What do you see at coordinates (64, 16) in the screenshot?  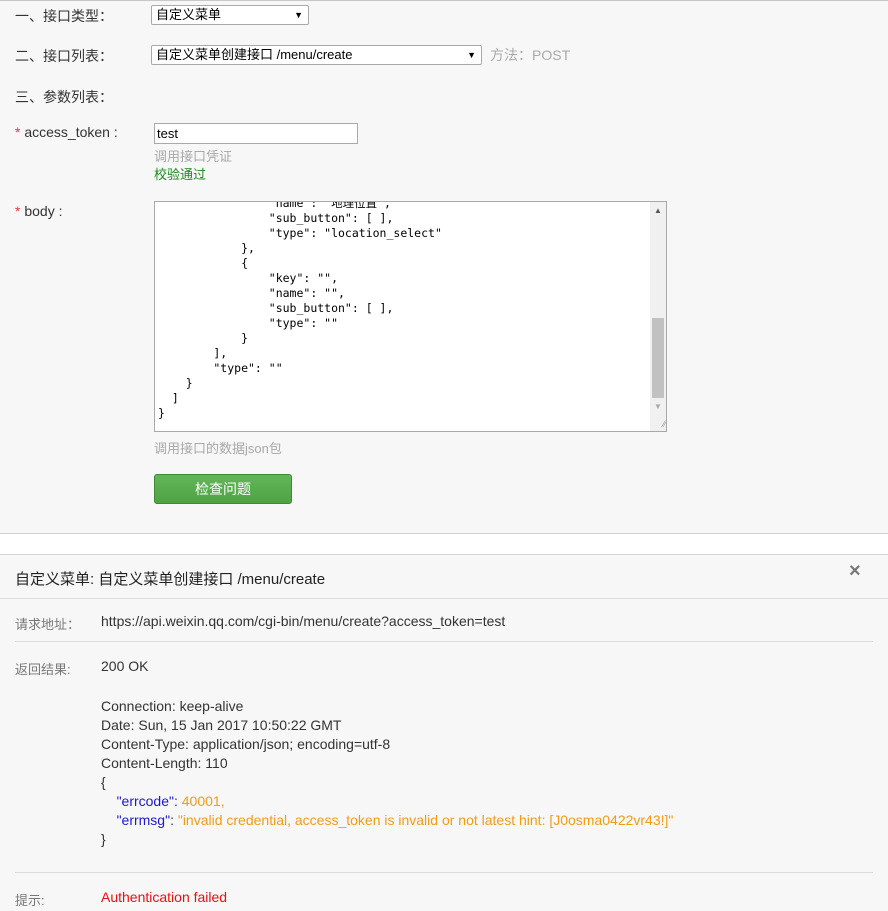 I see `interface-type-label: 一、接口类型：` at bounding box center [64, 16].